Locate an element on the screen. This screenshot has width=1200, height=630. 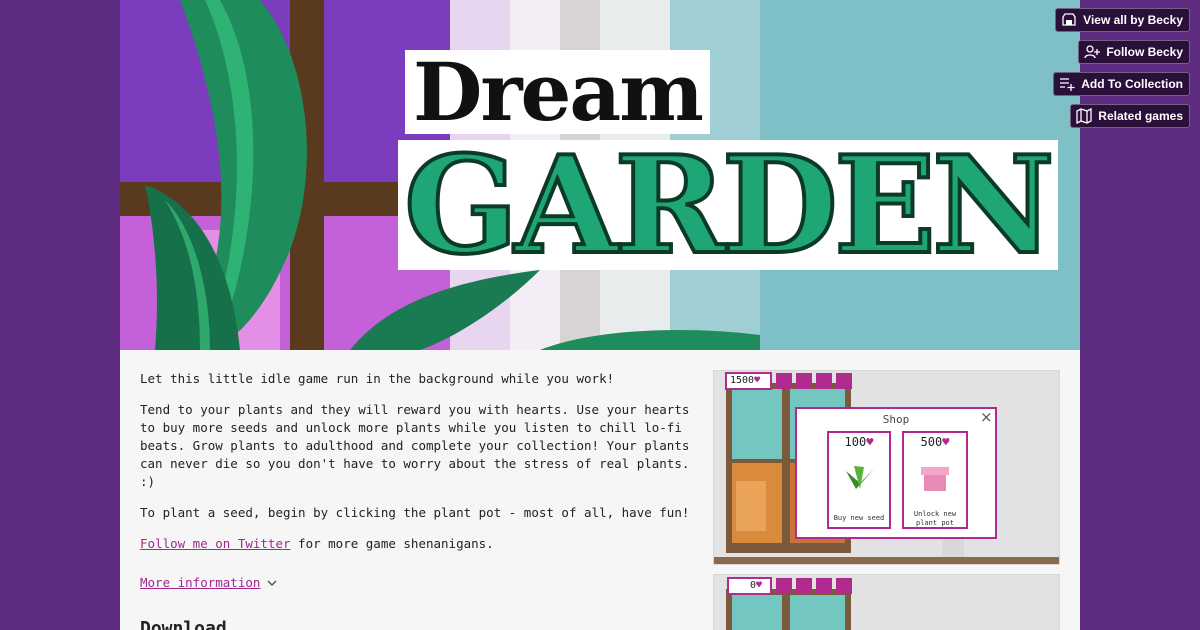
twitter-link: Follow me on Twitter is located at coordinates (215, 543).